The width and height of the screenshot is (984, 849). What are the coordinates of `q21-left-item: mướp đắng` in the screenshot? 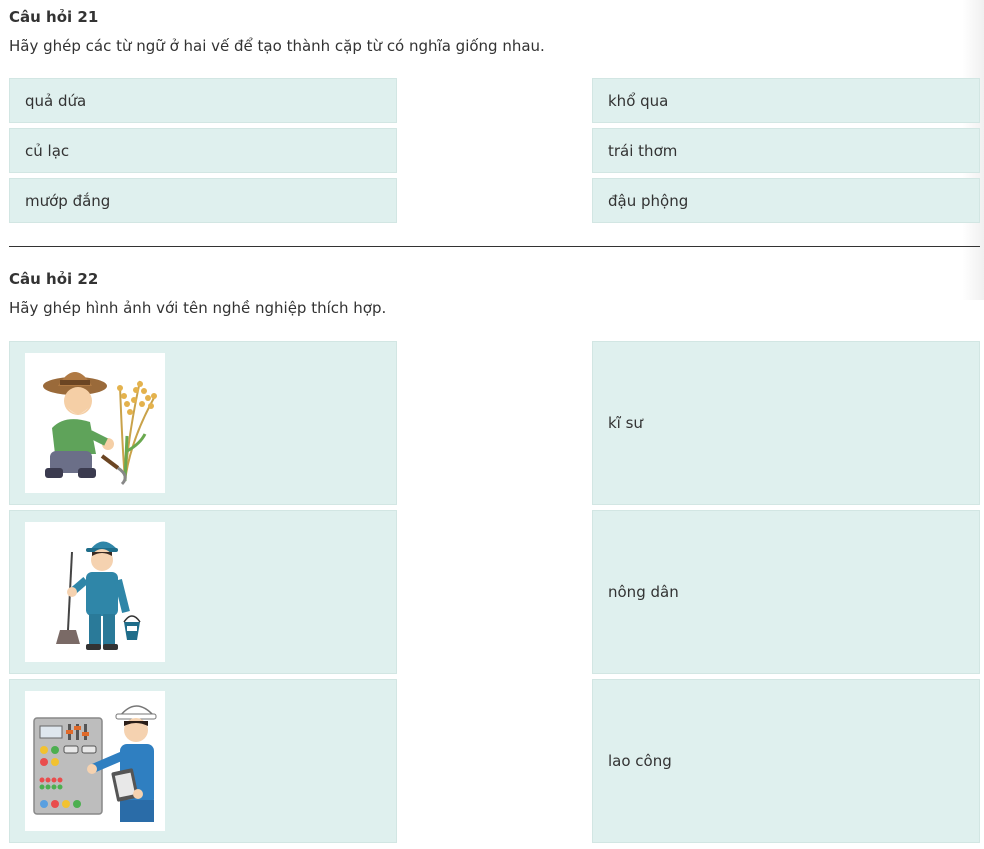 It's located at (203, 200).